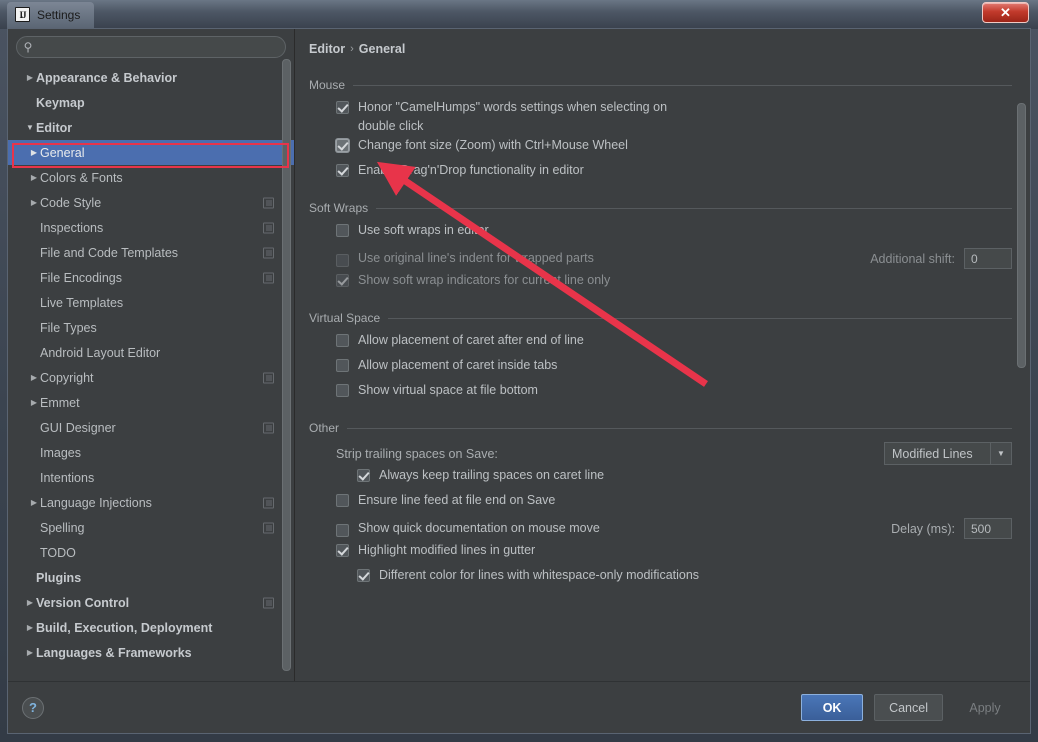 The width and height of the screenshot is (1038, 742). I want to click on sidebar-item-label: TODO, so click(58, 552).